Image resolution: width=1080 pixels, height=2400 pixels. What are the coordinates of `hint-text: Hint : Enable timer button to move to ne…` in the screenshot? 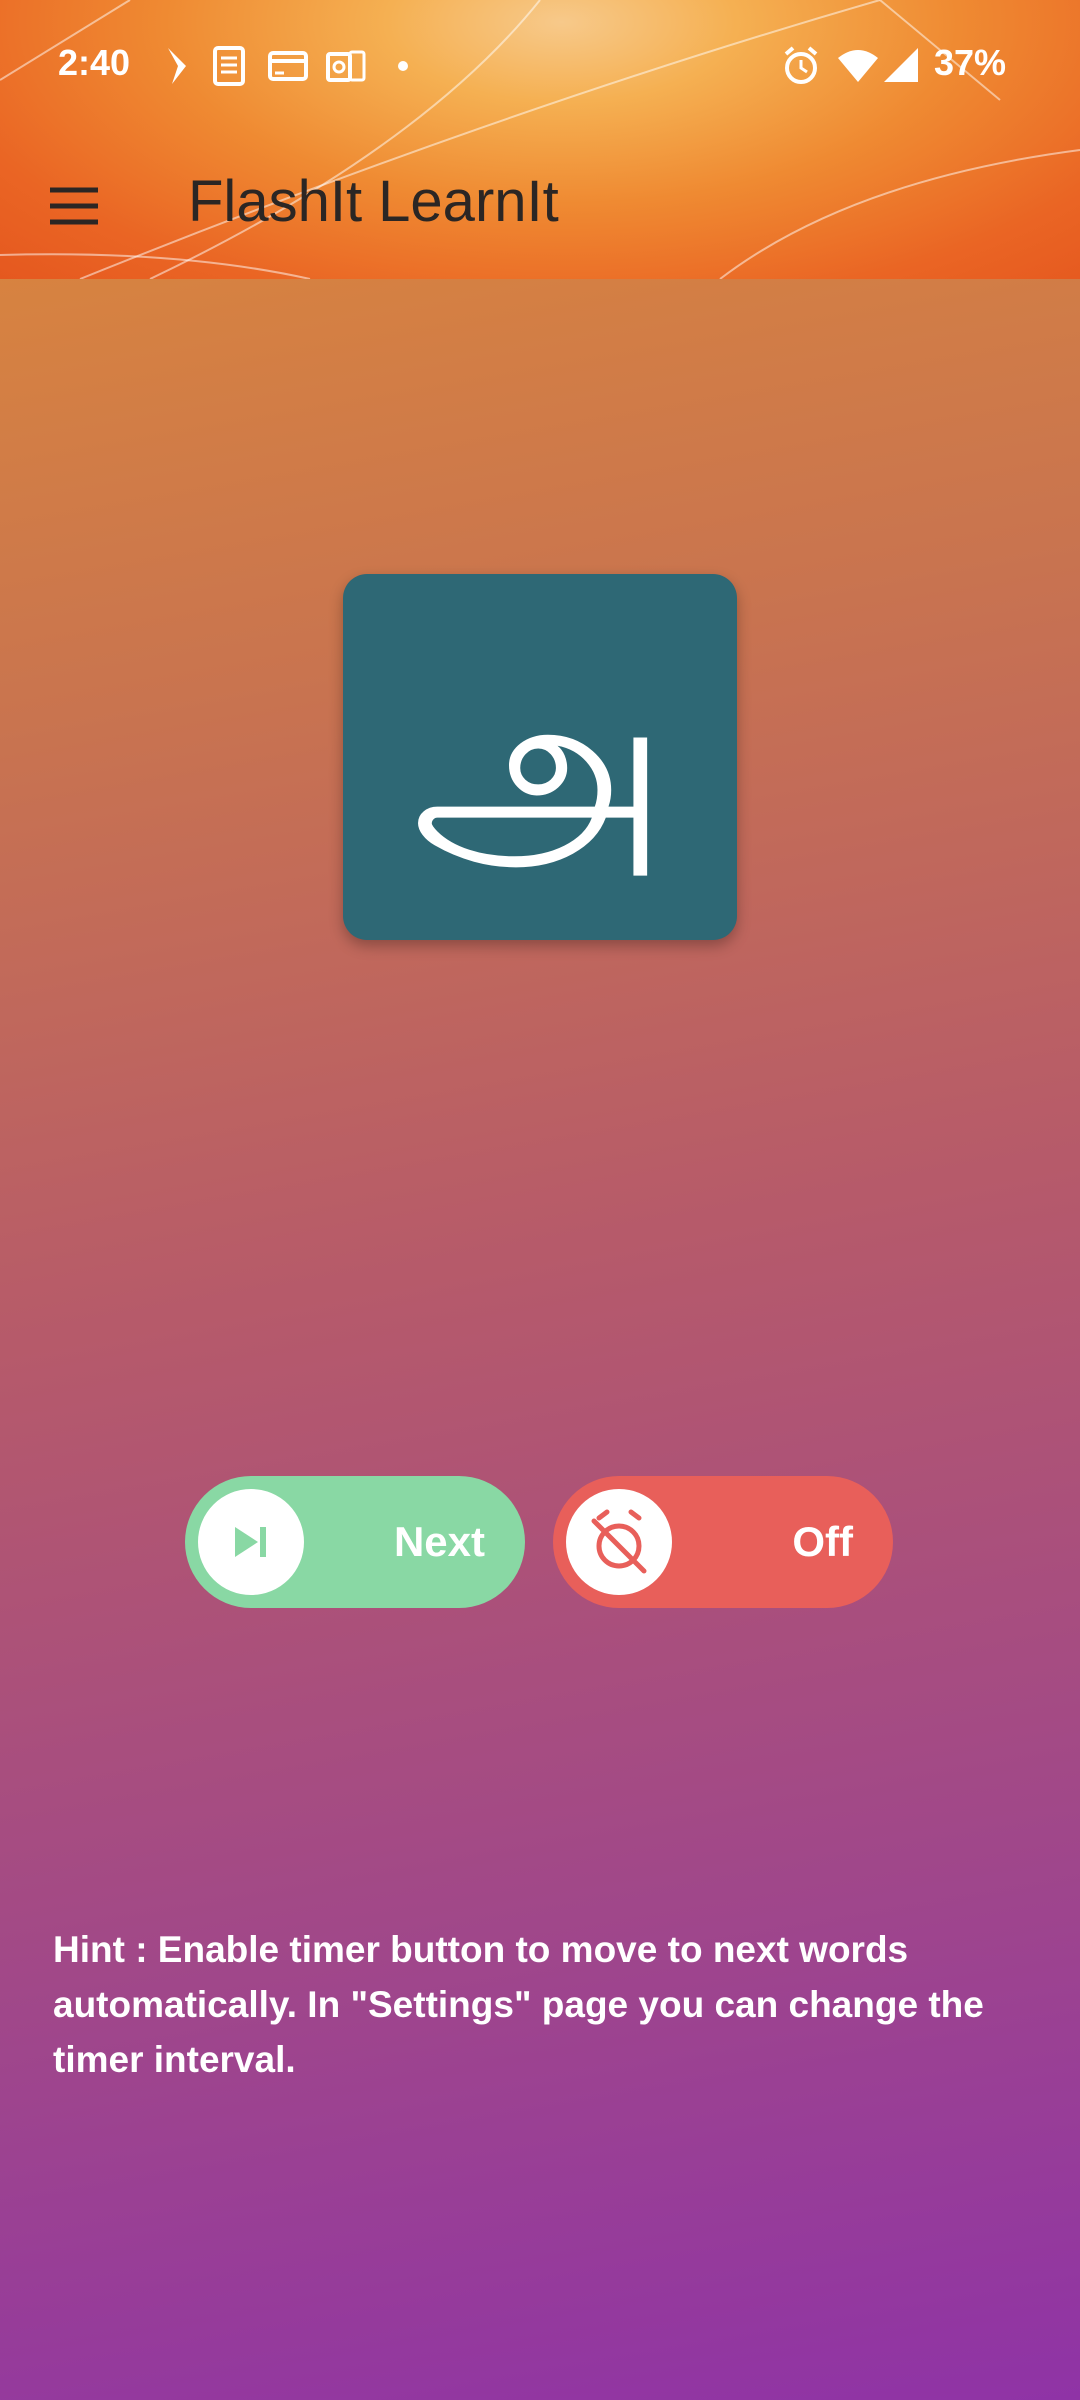 It's located at (518, 2004).